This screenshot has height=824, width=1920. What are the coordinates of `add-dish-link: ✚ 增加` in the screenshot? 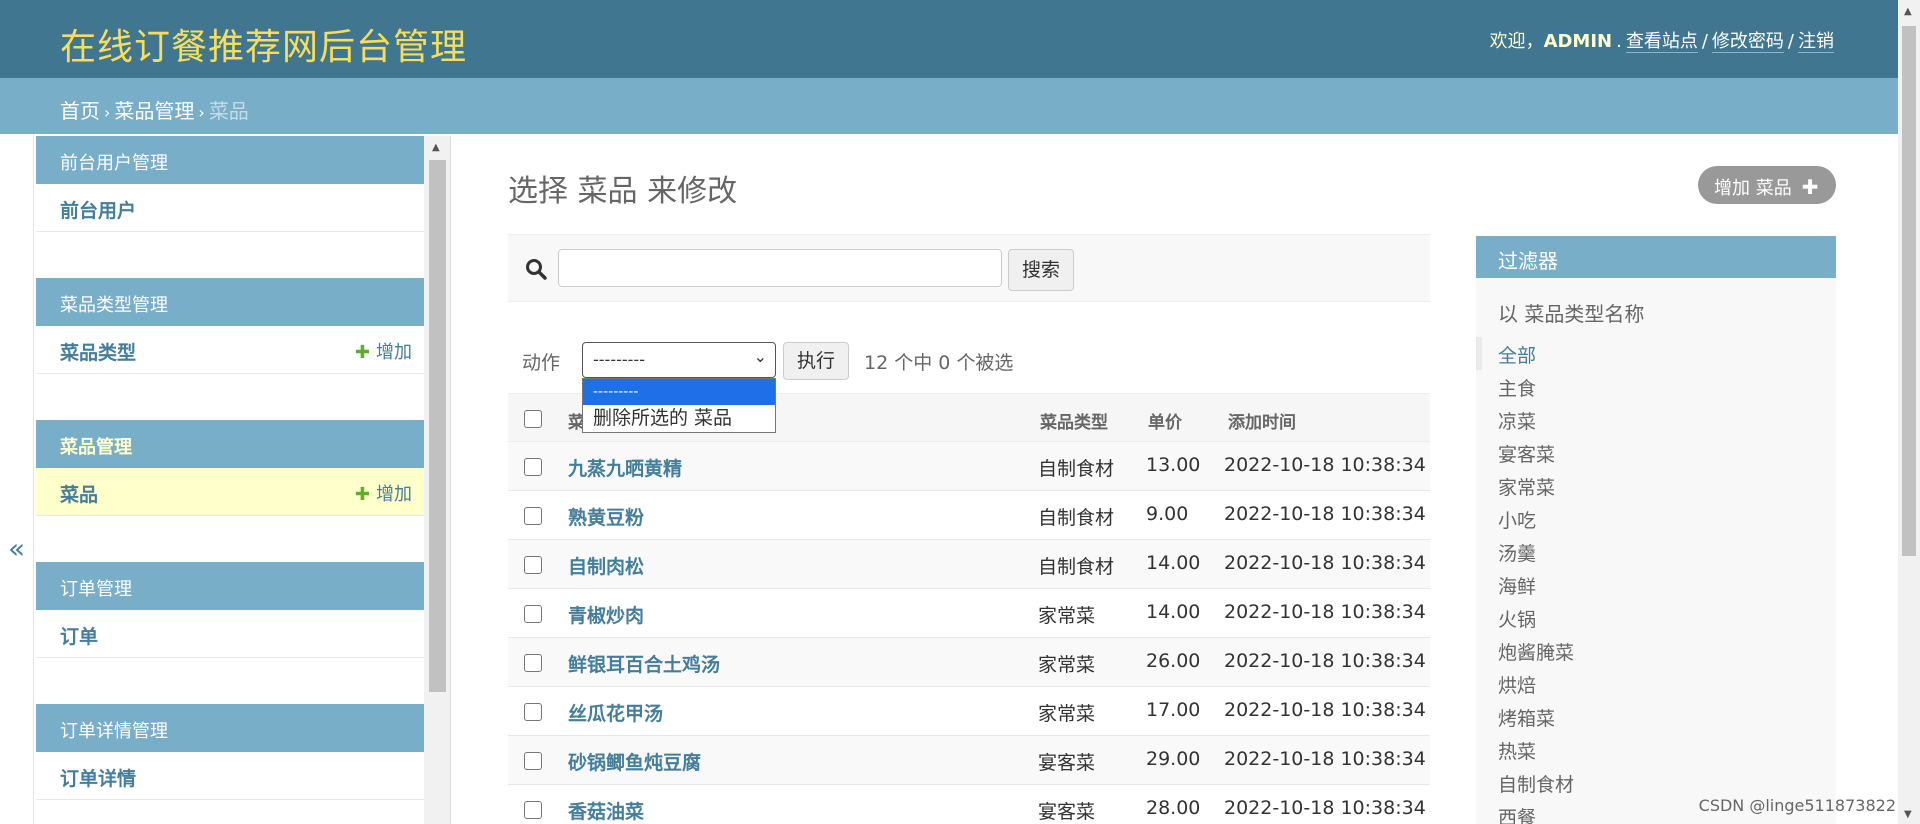 It's located at (383, 493).